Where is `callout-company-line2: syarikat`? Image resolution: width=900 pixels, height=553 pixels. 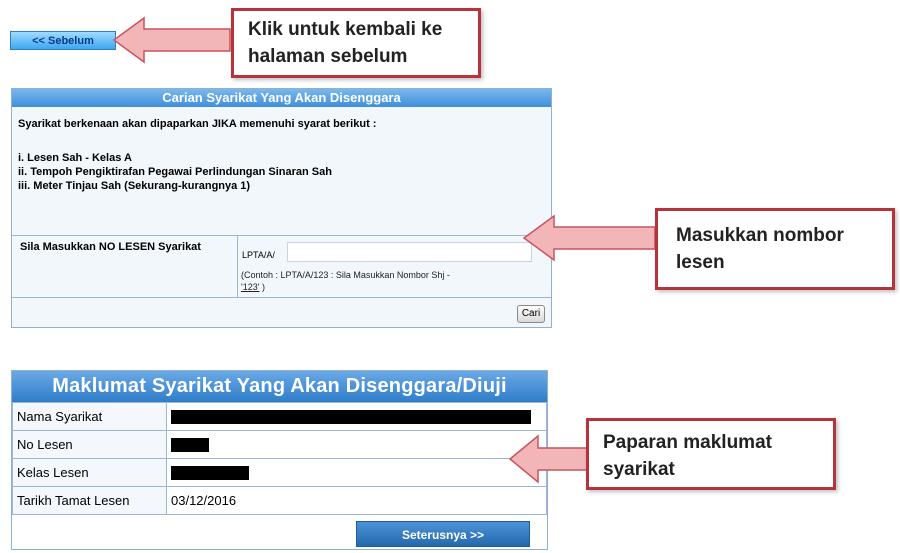
callout-company-line2: syarikat is located at coordinates (639, 469).